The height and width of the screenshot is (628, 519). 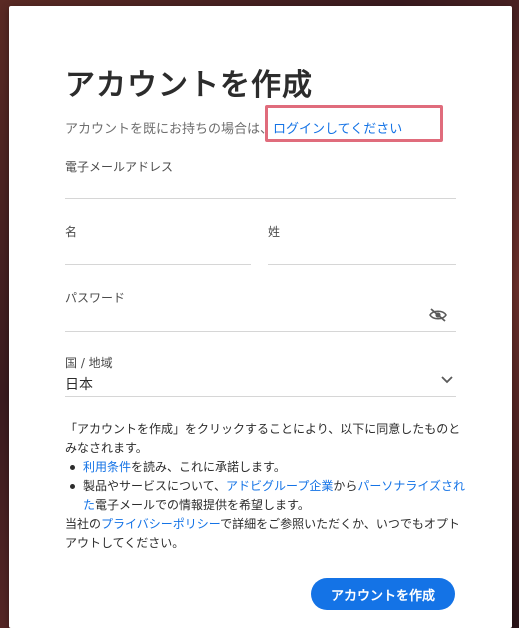 I want to click on last-name-field, so click(x=362, y=251).